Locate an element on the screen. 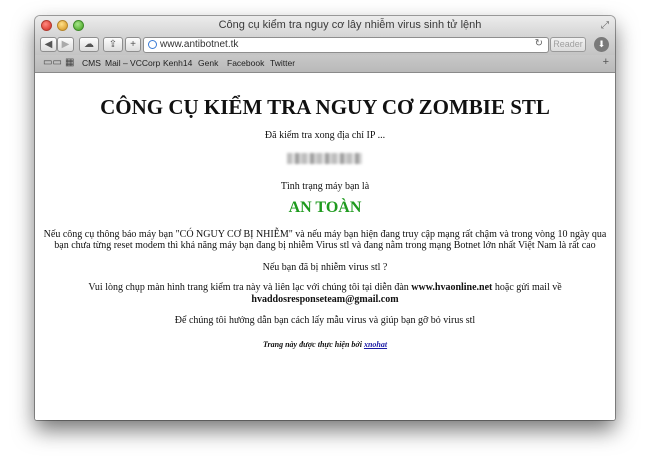 The width and height of the screenshot is (650, 469). bookmark-genk: Genk is located at coordinates (208, 63).